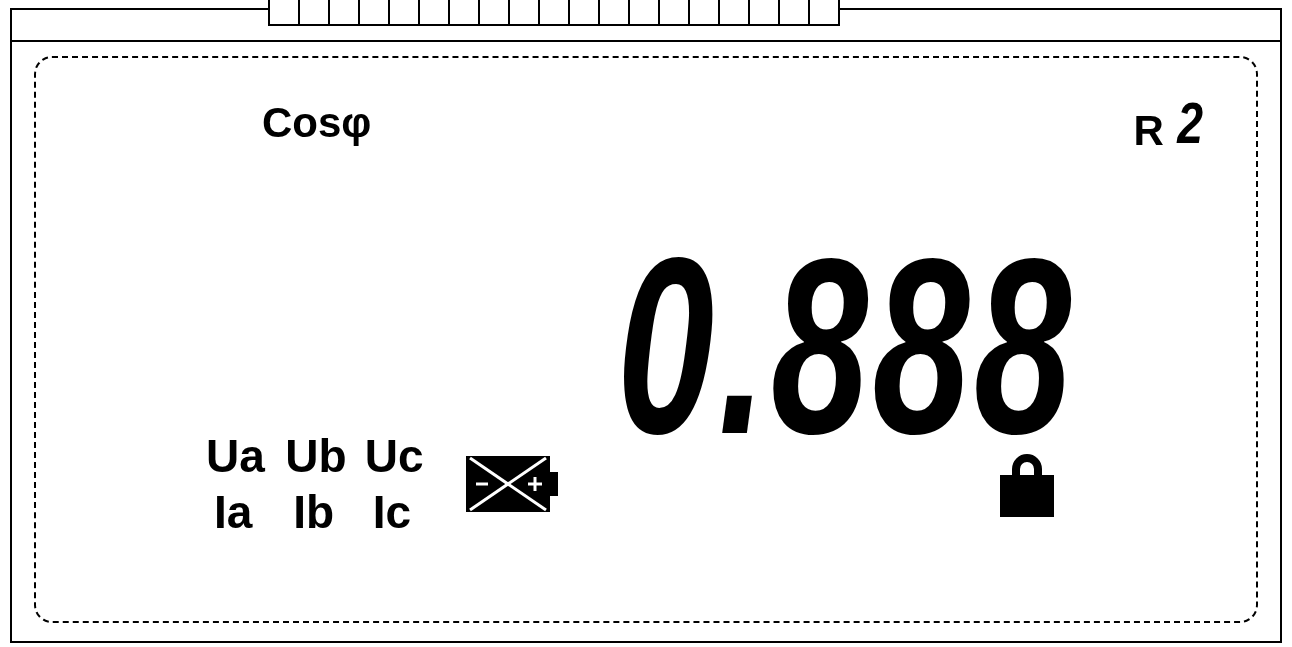 The width and height of the screenshot is (1292, 647). What do you see at coordinates (316, 456) in the screenshot?
I see `voltage-phase-label: Ub` at bounding box center [316, 456].